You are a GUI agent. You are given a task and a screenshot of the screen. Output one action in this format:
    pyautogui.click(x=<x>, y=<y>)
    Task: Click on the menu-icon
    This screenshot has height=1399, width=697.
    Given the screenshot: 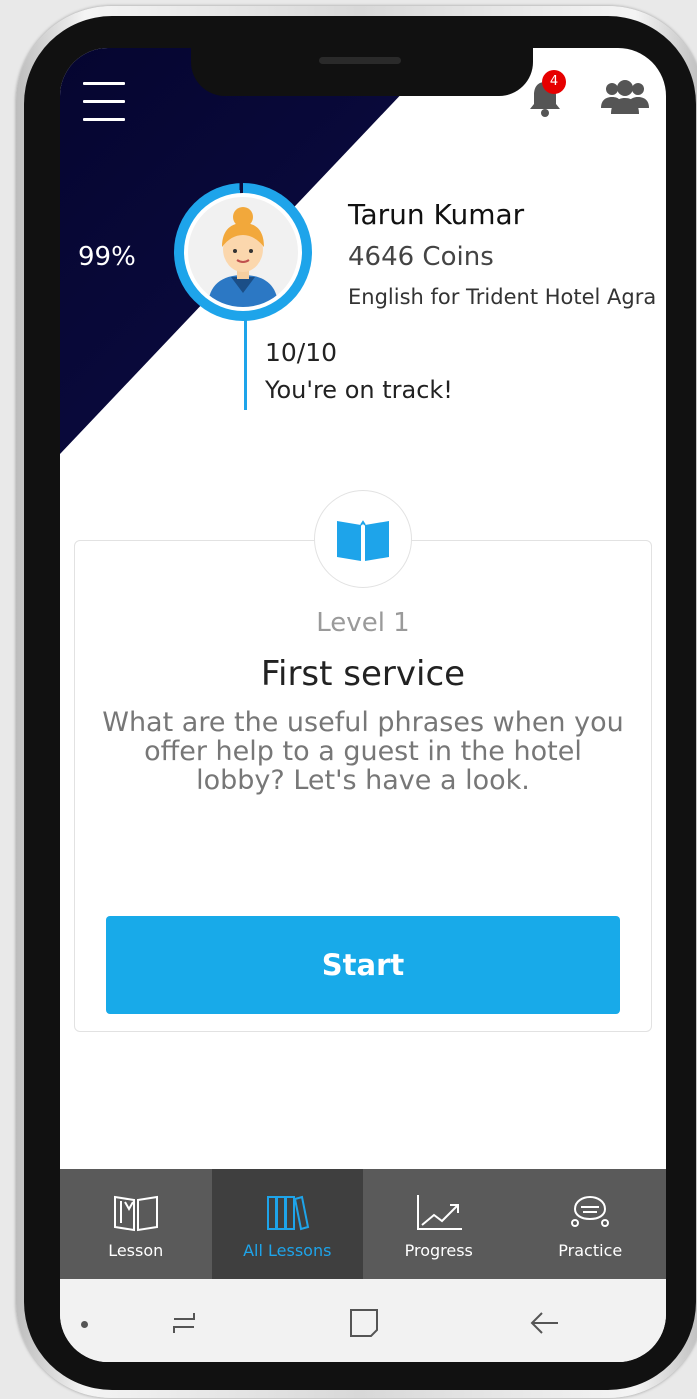 What is the action you would take?
    pyautogui.click(x=104, y=101)
    